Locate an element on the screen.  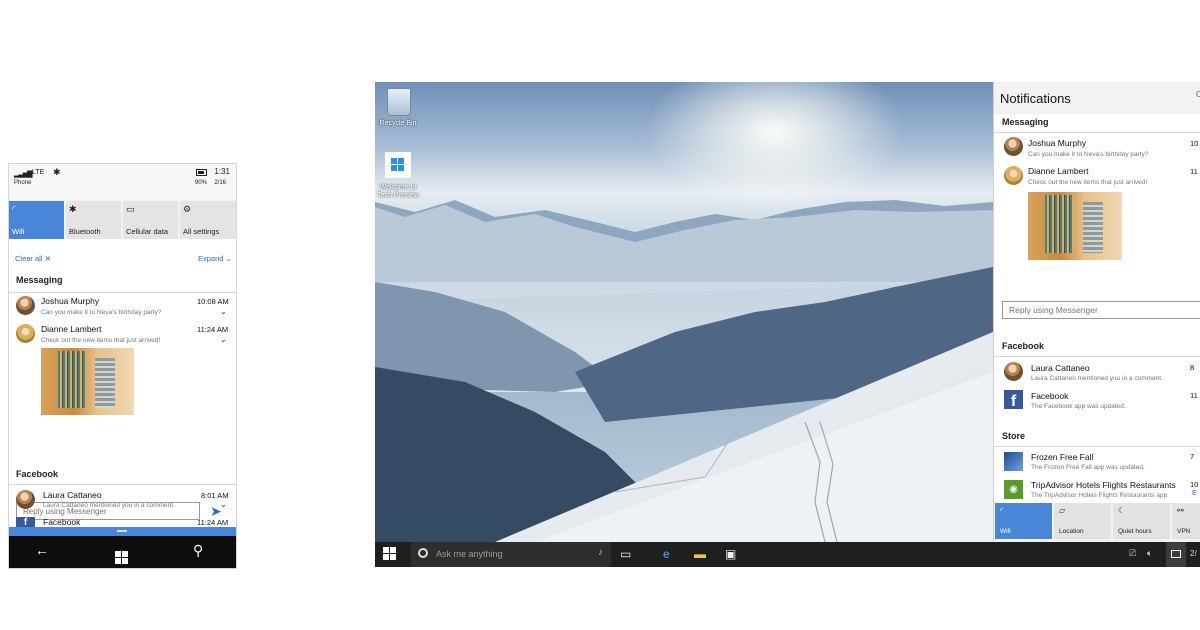
internet-explorer-icon: e is located at coordinates (666, 554).